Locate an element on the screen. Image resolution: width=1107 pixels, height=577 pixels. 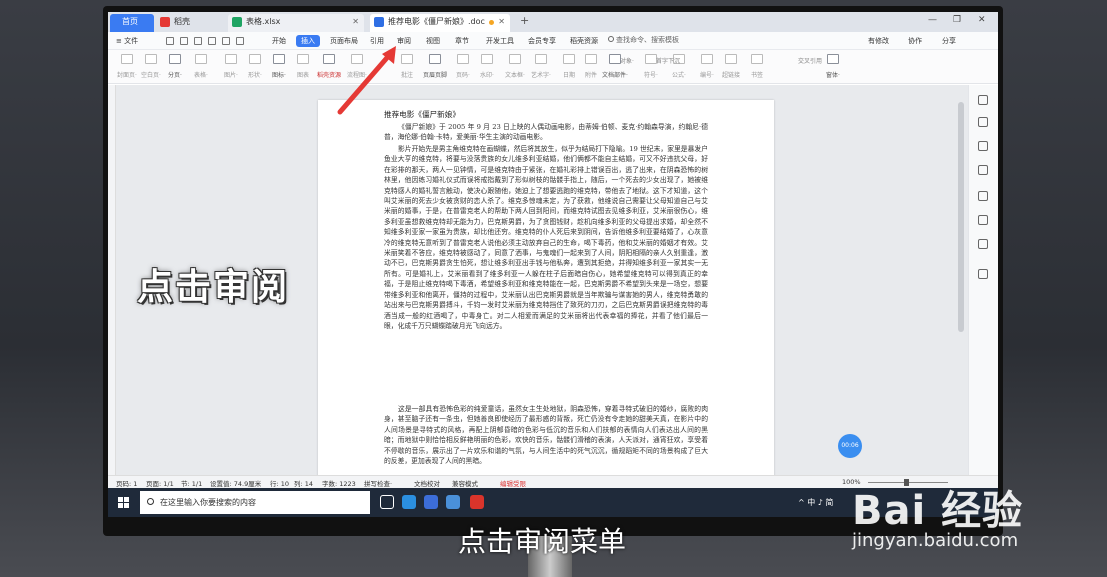
menu-start: 开始 is located at coordinates (279, 41).